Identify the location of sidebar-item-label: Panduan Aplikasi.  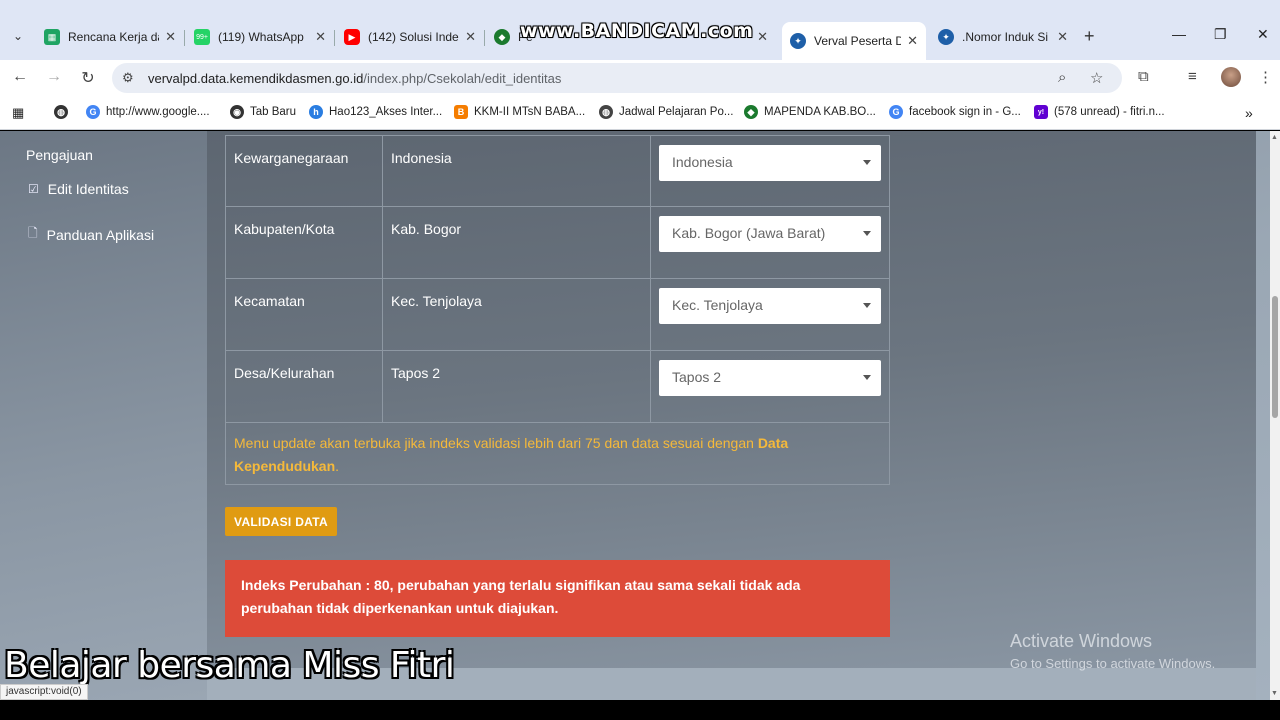
(100, 234).